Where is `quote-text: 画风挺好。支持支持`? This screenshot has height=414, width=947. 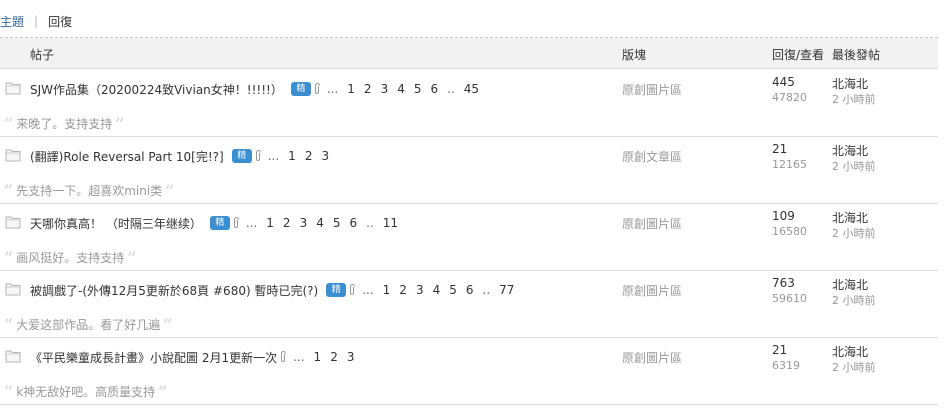
quote-text: 画风挺好。支持支持 is located at coordinates (70, 258).